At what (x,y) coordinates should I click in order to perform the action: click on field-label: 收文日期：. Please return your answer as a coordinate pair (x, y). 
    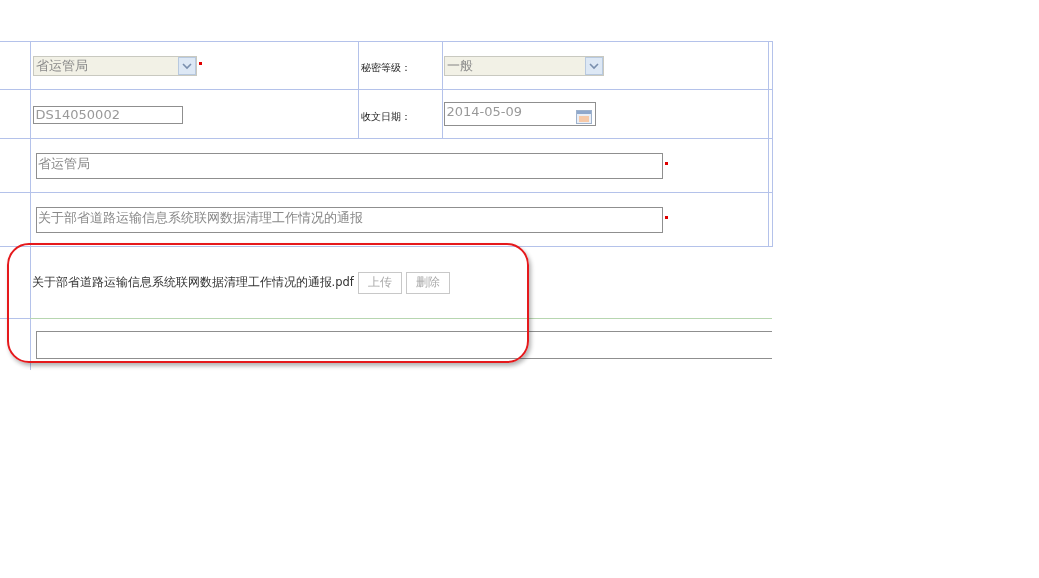
    Looking at the image, I should click on (385, 116).